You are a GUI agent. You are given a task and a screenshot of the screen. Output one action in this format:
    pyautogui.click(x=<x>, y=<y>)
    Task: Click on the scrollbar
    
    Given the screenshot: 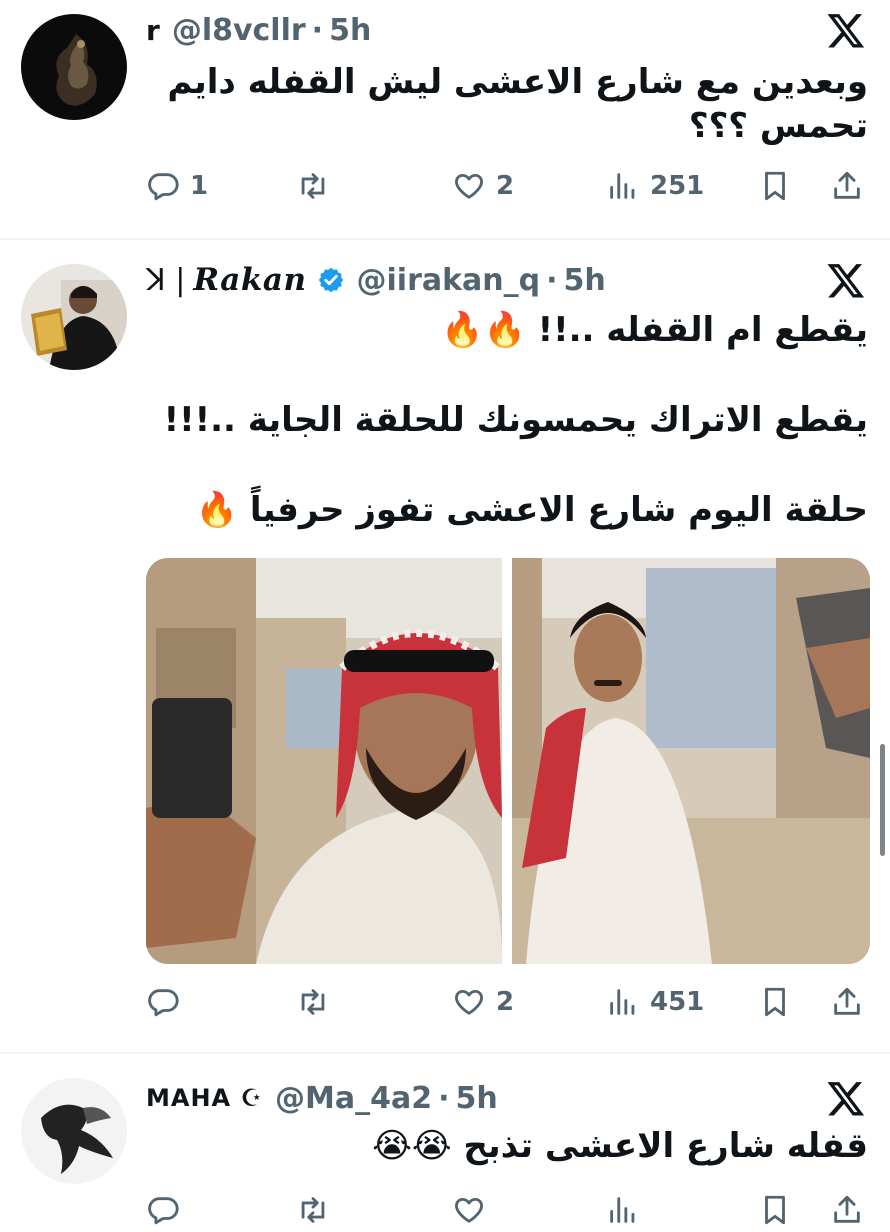 What is the action you would take?
    pyautogui.click(x=882, y=800)
    